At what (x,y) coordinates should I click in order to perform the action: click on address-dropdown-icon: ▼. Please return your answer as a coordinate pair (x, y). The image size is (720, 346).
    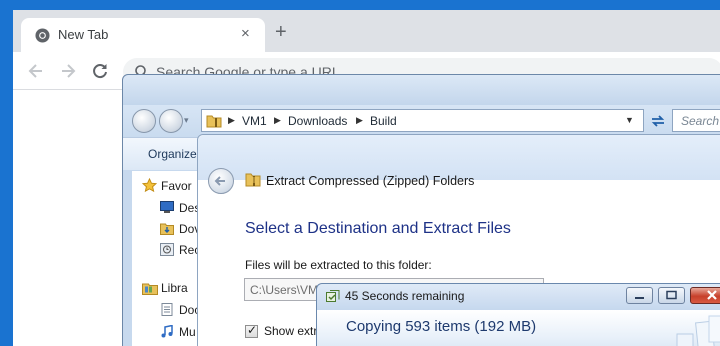
    Looking at the image, I should click on (629, 120).